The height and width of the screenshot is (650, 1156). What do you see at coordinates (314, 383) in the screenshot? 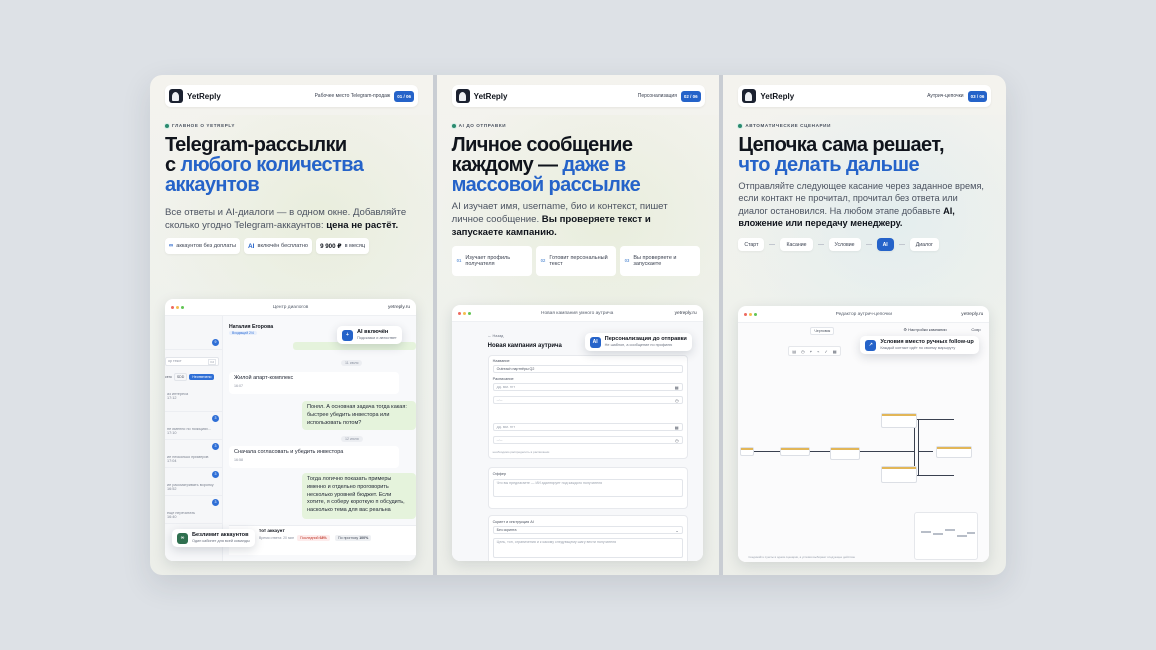
I see `message-in: Жилой апарт-комплекс 16:07` at bounding box center [314, 383].